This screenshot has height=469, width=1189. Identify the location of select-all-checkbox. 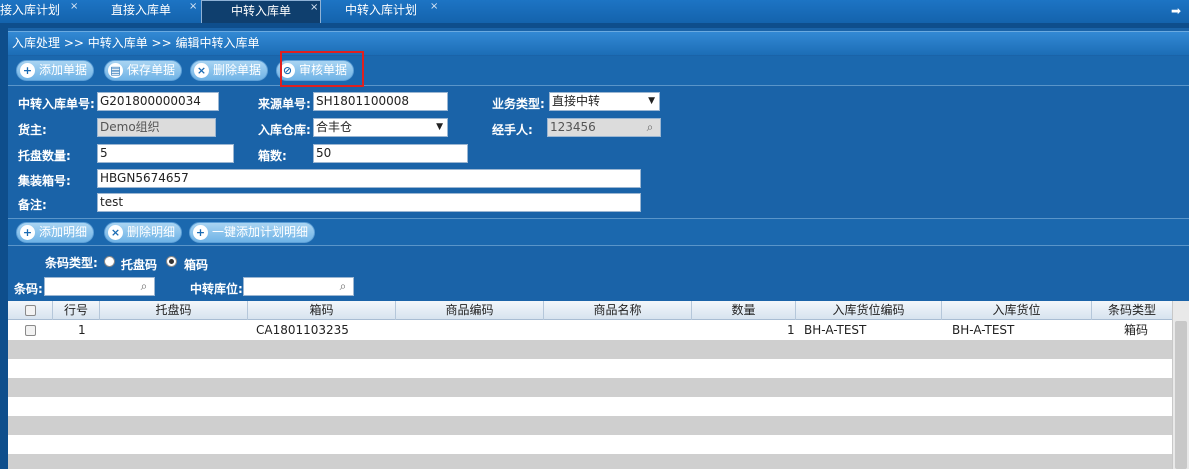
(30, 310).